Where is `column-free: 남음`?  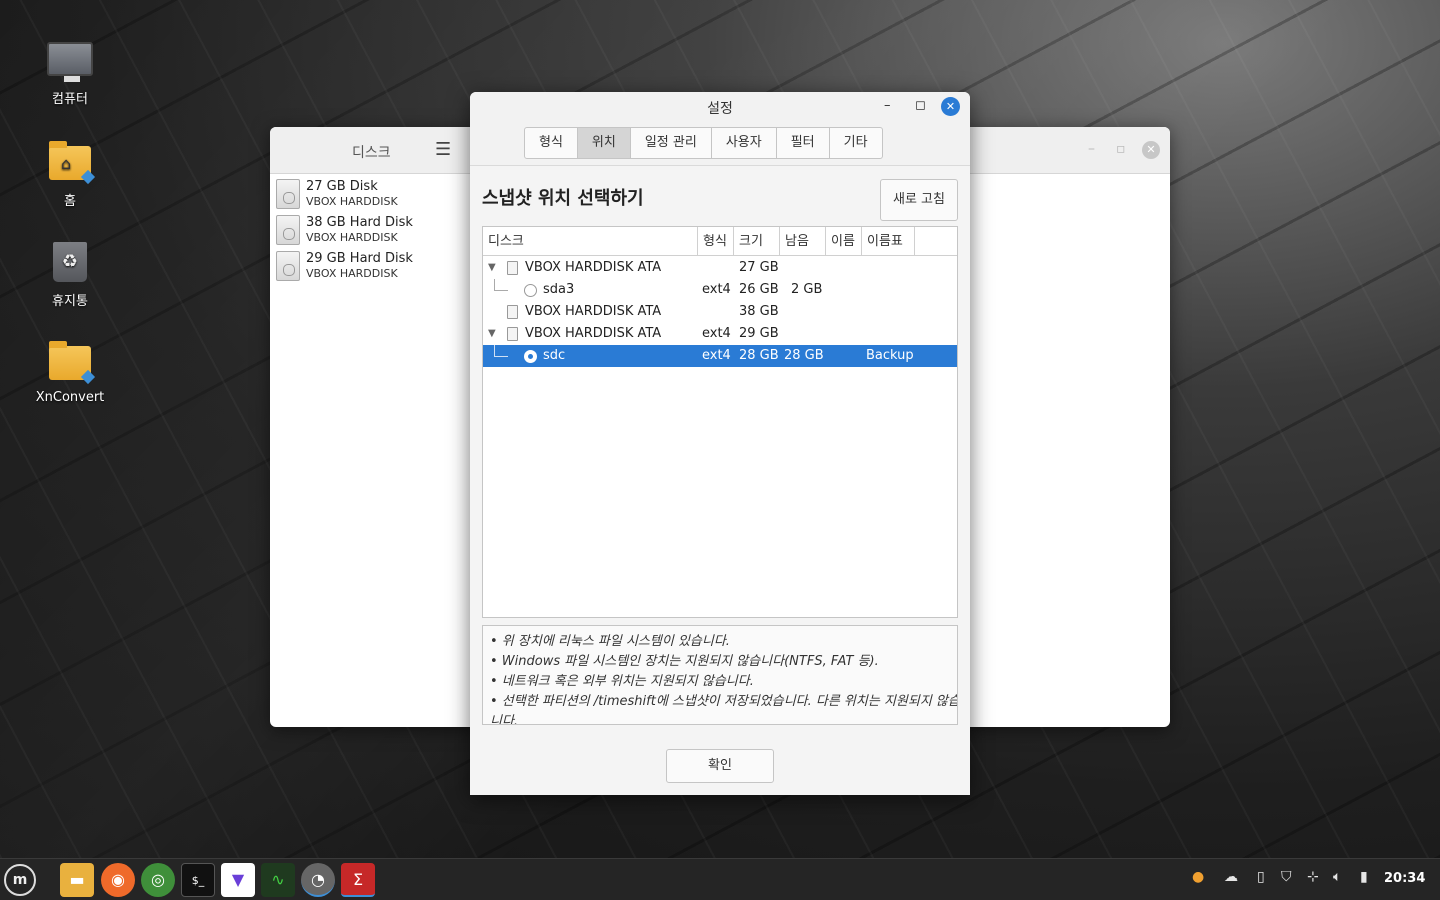
column-free: 남음 is located at coordinates (803, 241).